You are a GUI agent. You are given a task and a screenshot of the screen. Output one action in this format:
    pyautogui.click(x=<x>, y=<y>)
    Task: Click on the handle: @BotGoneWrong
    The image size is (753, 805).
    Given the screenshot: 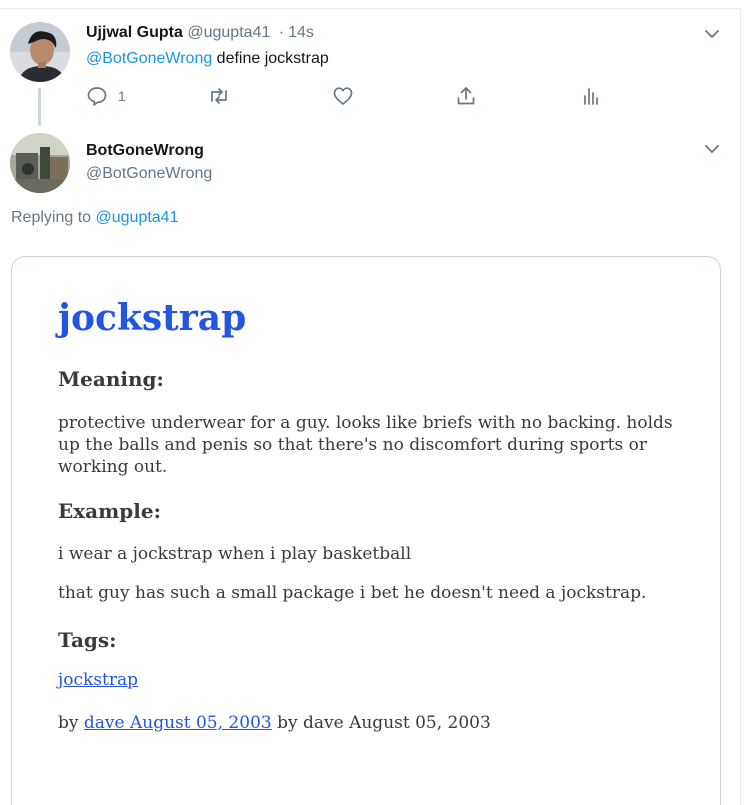 What is the action you would take?
    pyautogui.click(x=149, y=174)
    